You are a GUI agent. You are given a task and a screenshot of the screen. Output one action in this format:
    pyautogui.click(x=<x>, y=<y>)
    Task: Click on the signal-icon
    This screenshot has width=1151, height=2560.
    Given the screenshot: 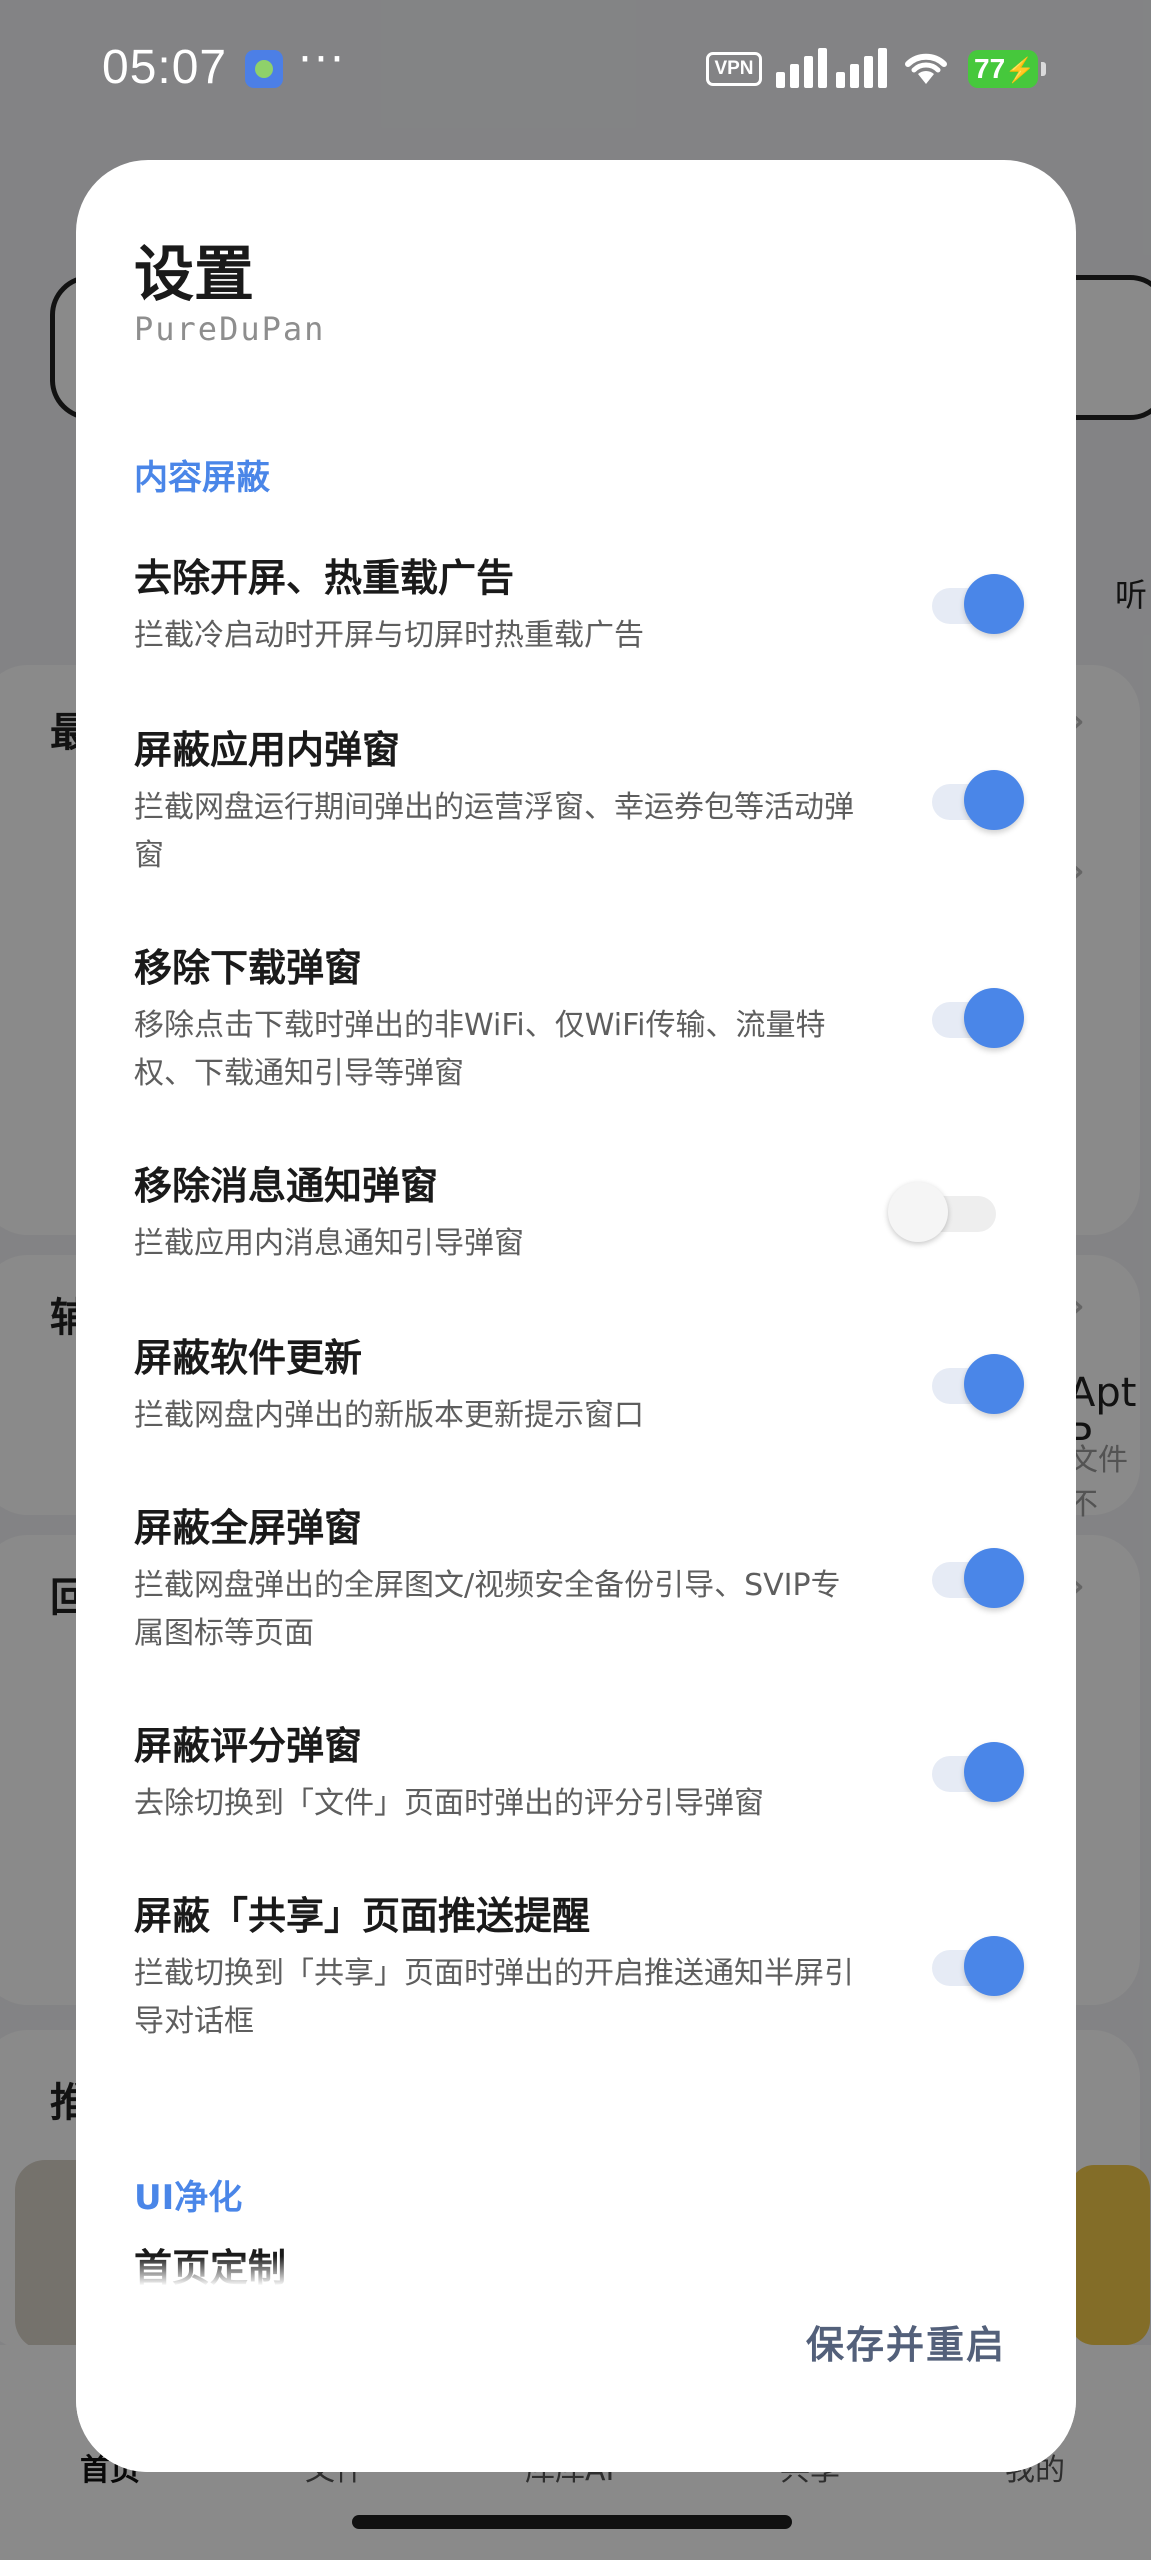 What is the action you would take?
    pyautogui.click(x=831, y=68)
    